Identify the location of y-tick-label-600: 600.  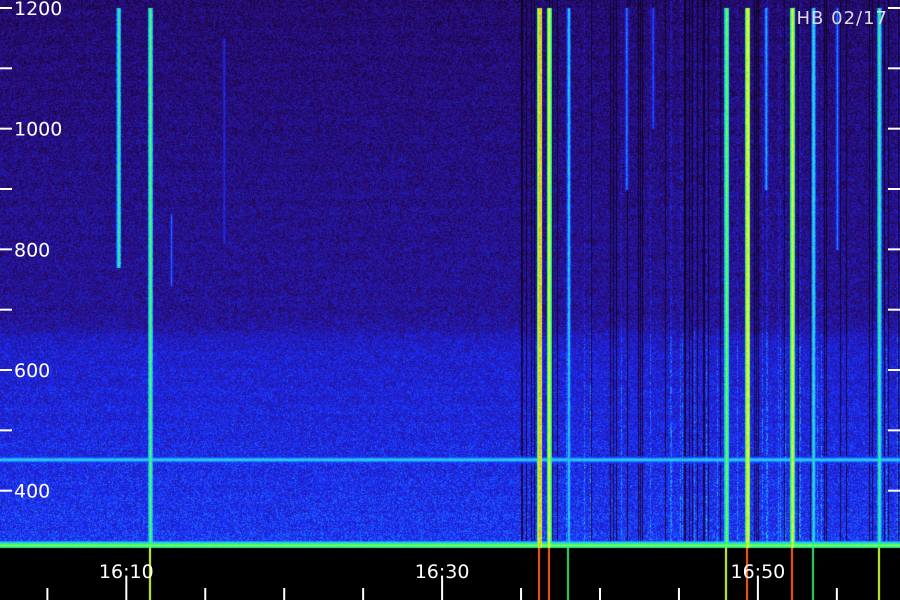
(32, 371).